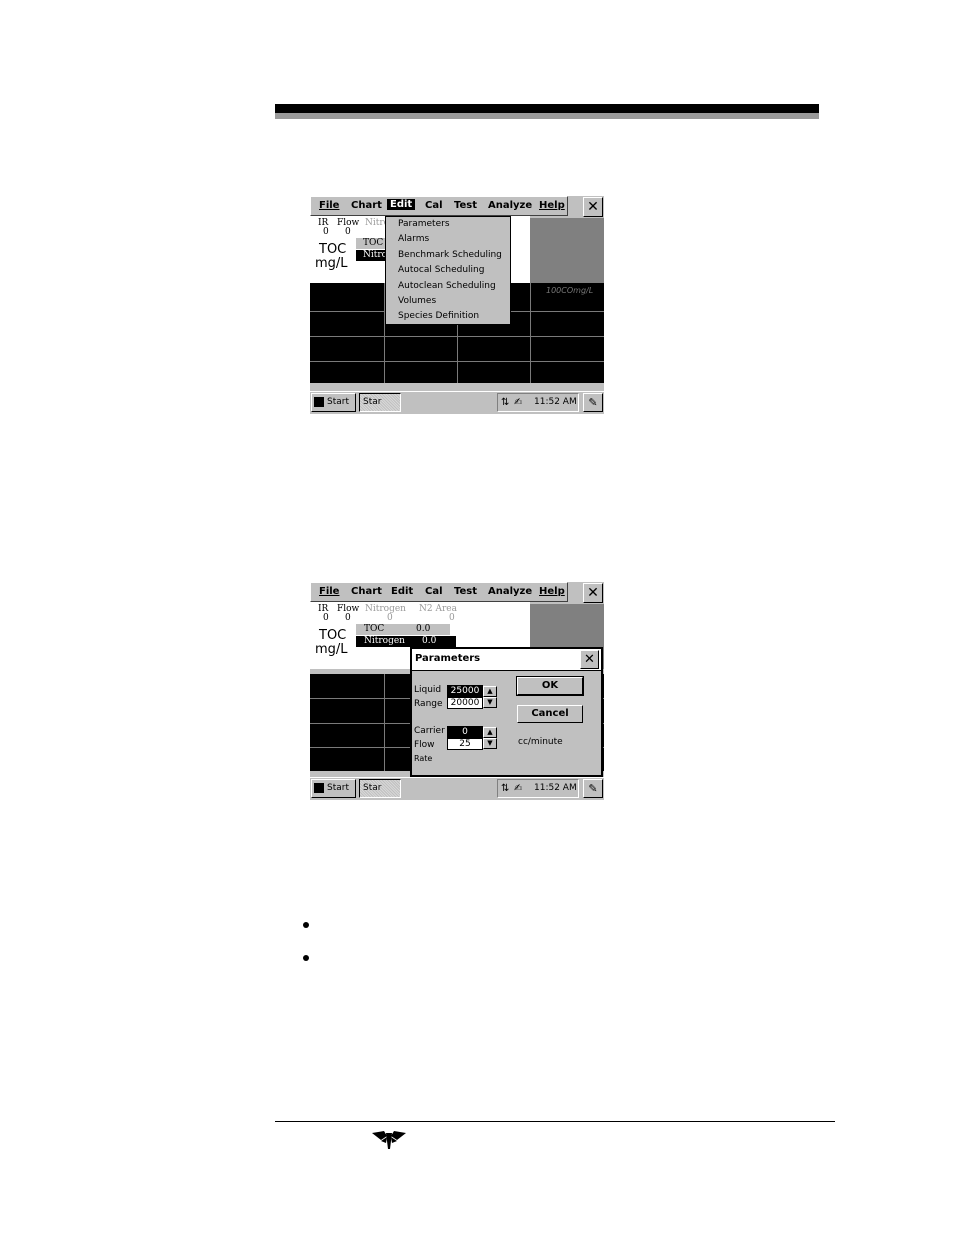 The image size is (954, 1235). Describe the element at coordinates (447, 286) in the screenshot. I see `edit-menu-autoclean: Autoclean Scheduling` at that location.